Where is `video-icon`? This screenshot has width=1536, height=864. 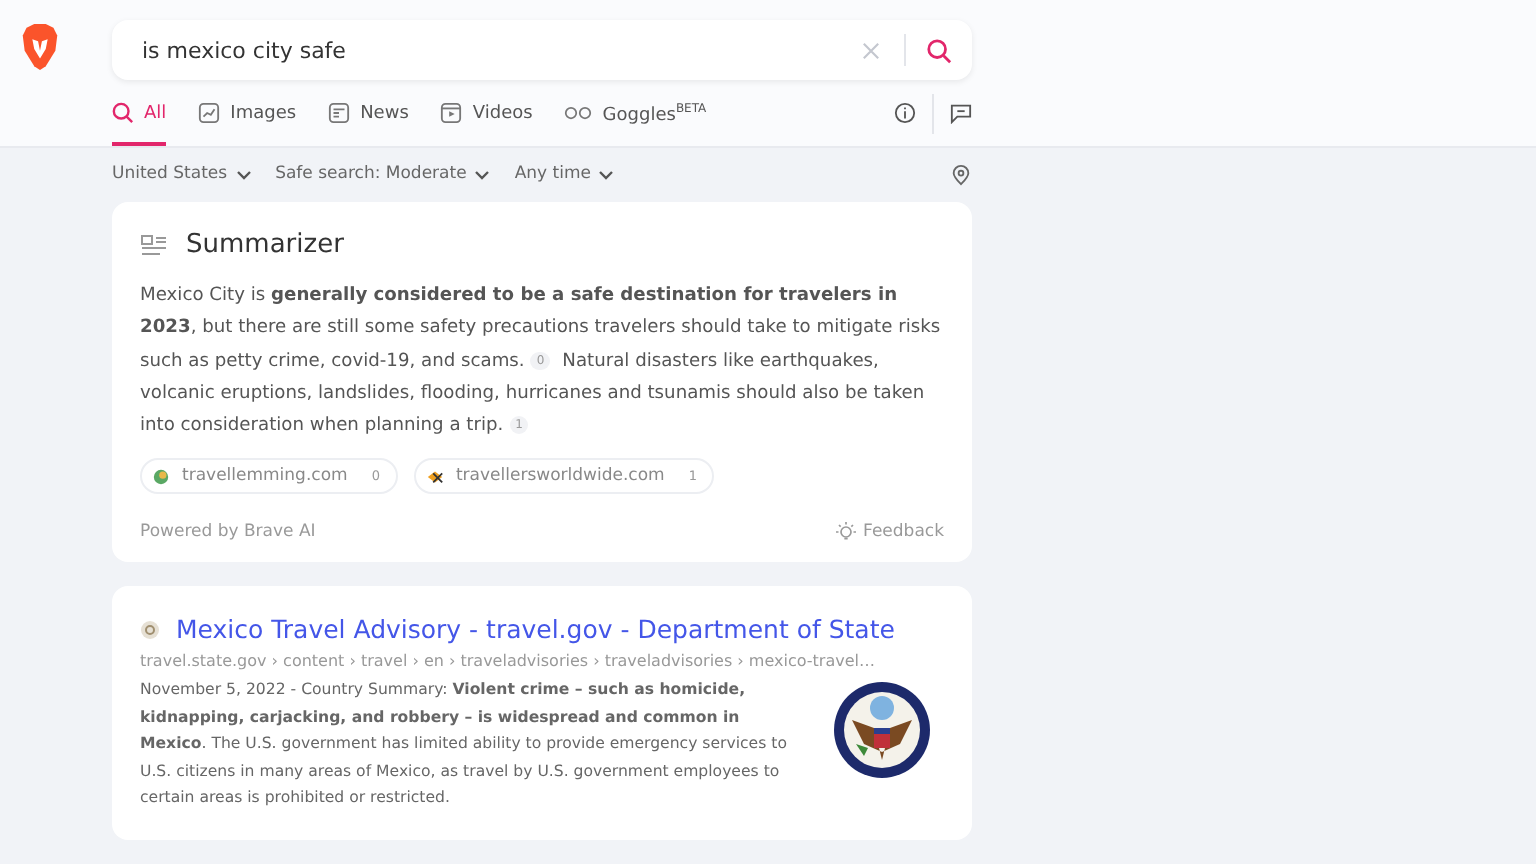
video-icon is located at coordinates (451, 113).